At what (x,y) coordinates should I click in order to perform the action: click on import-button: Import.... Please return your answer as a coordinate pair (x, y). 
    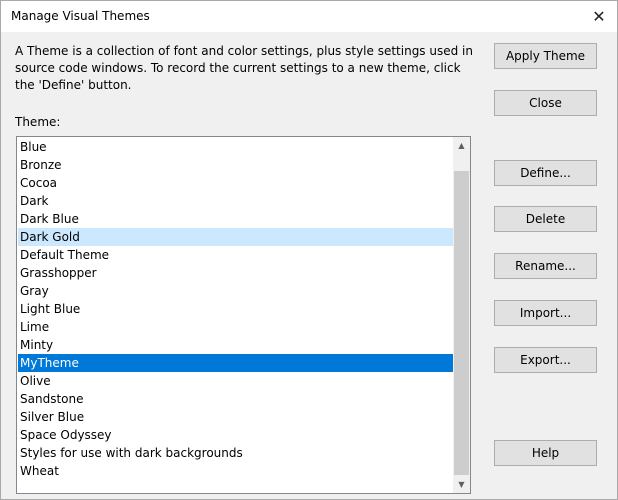
    Looking at the image, I should click on (545, 313).